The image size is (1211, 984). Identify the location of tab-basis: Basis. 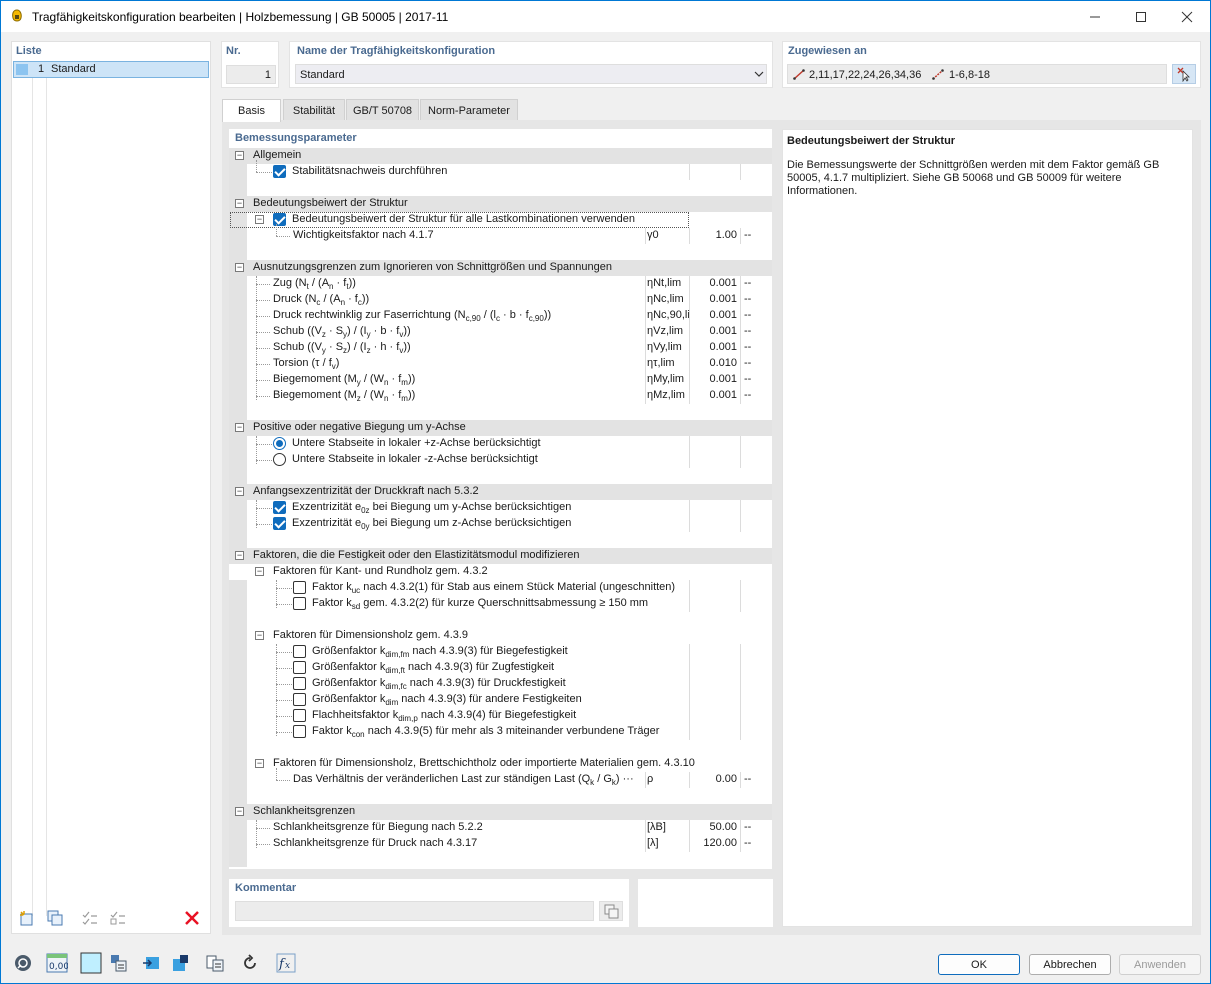
(251, 110).